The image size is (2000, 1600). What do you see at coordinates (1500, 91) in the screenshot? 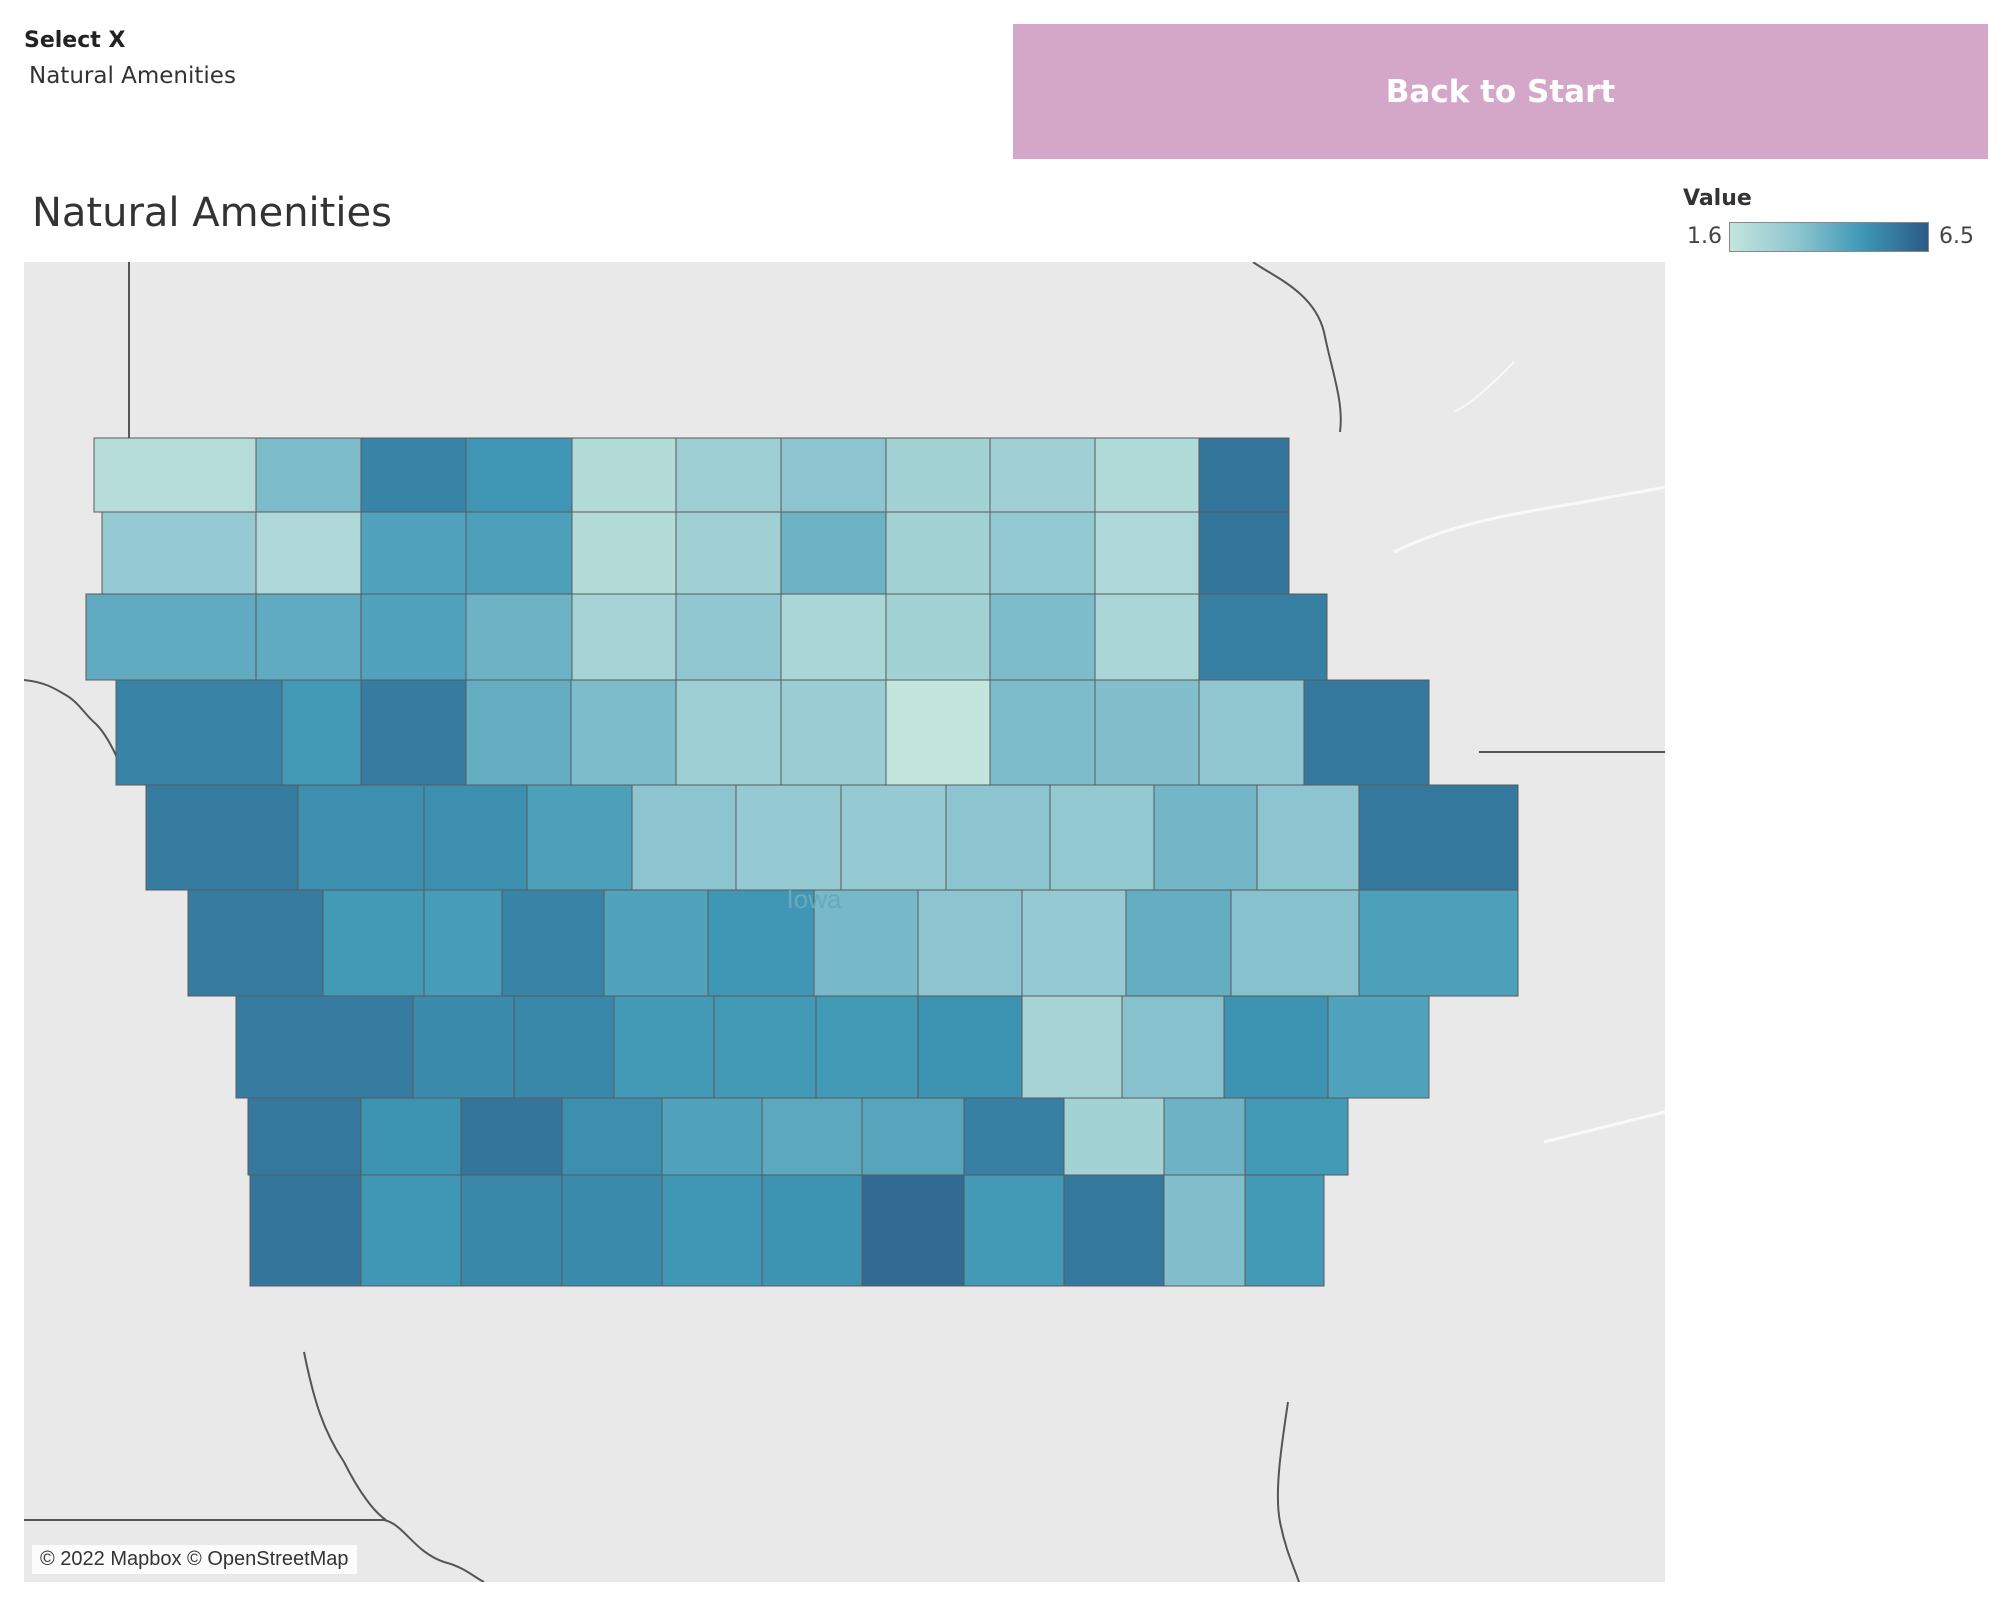
I see `back-to-start-button: Back to Start` at bounding box center [1500, 91].